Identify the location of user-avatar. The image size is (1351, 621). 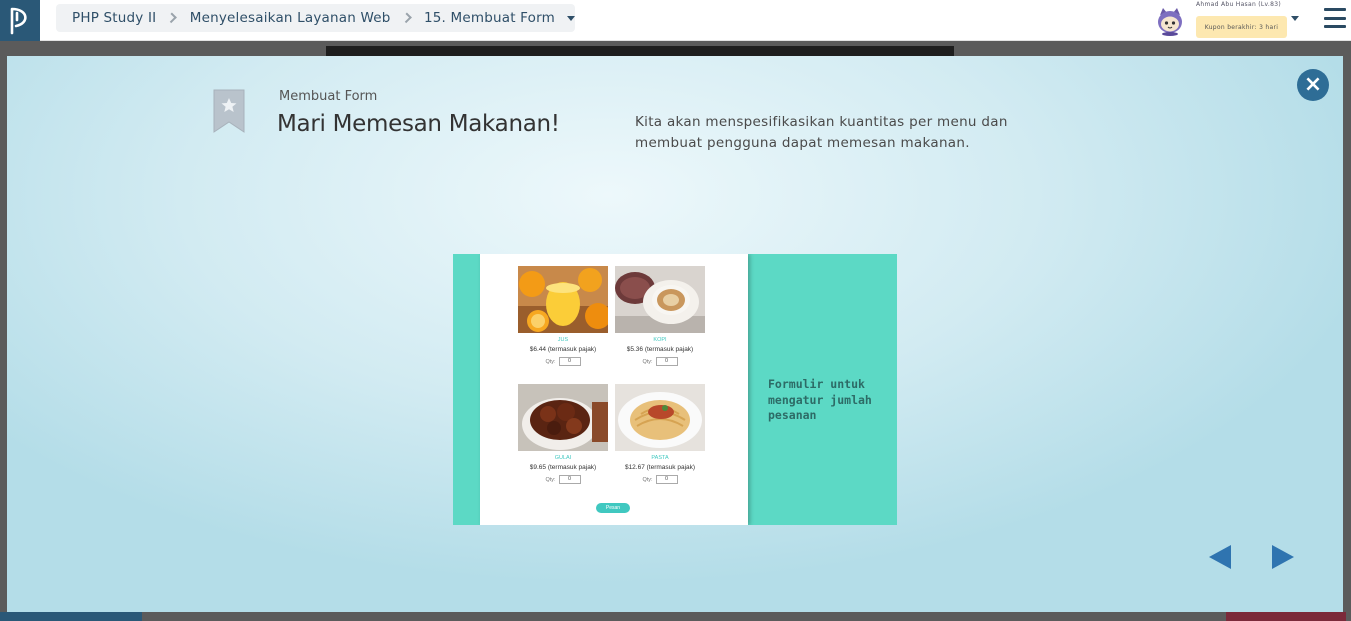
(1170, 21).